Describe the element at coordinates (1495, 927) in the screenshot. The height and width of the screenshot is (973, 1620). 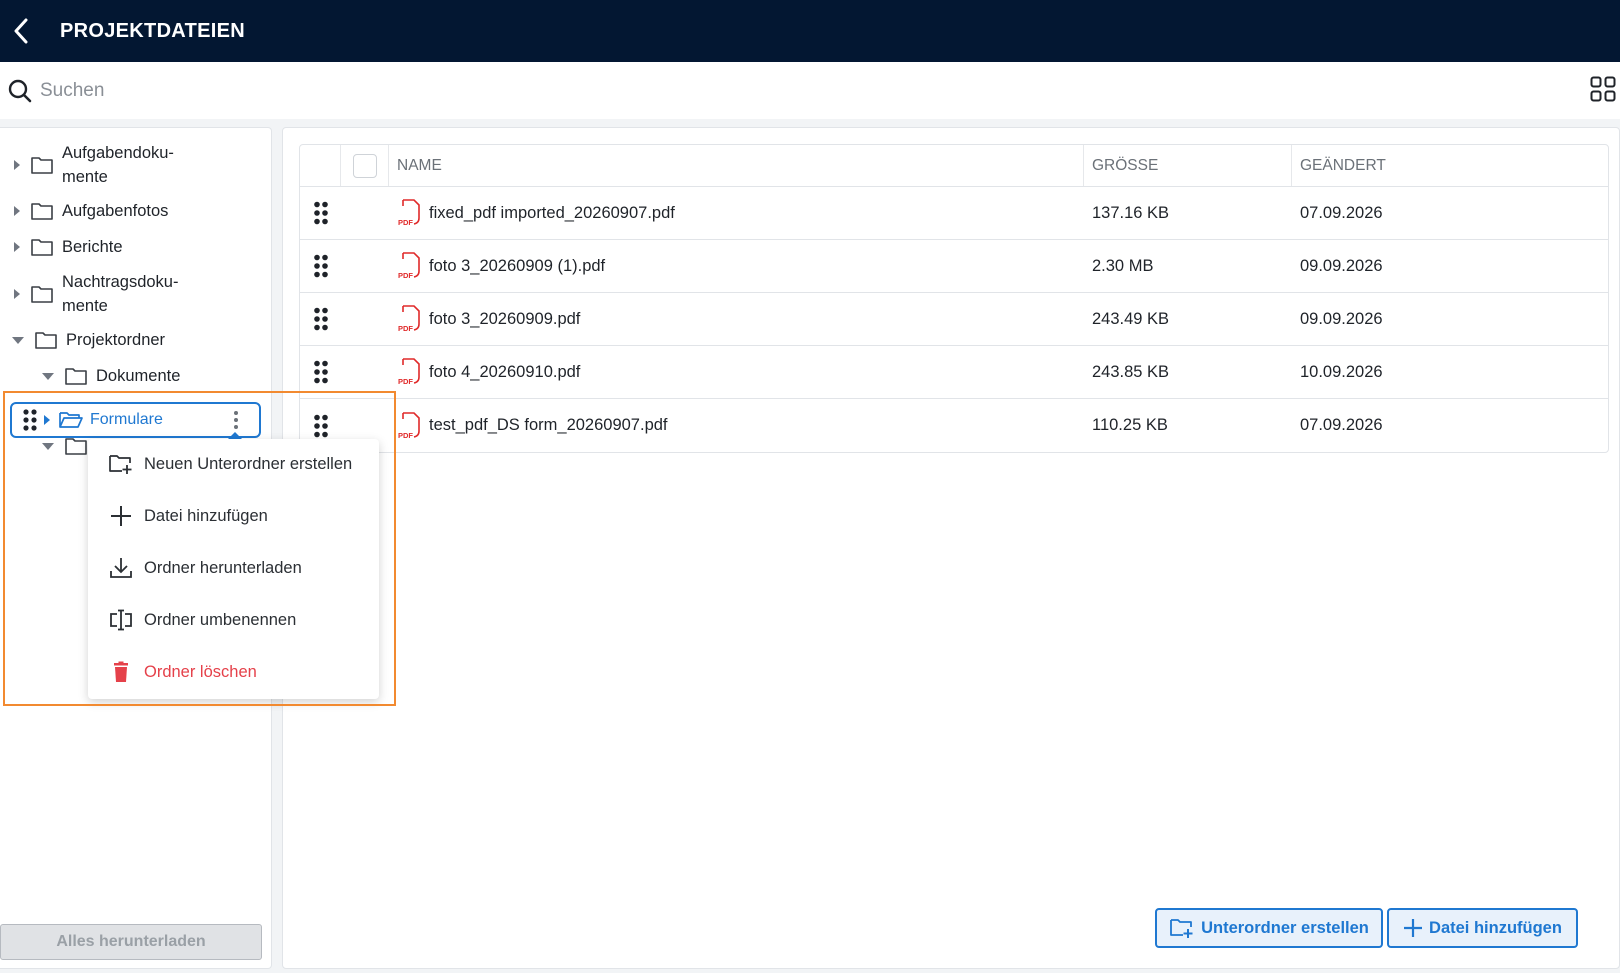
I see `add-file-label: Datei hinzufügen` at that location.